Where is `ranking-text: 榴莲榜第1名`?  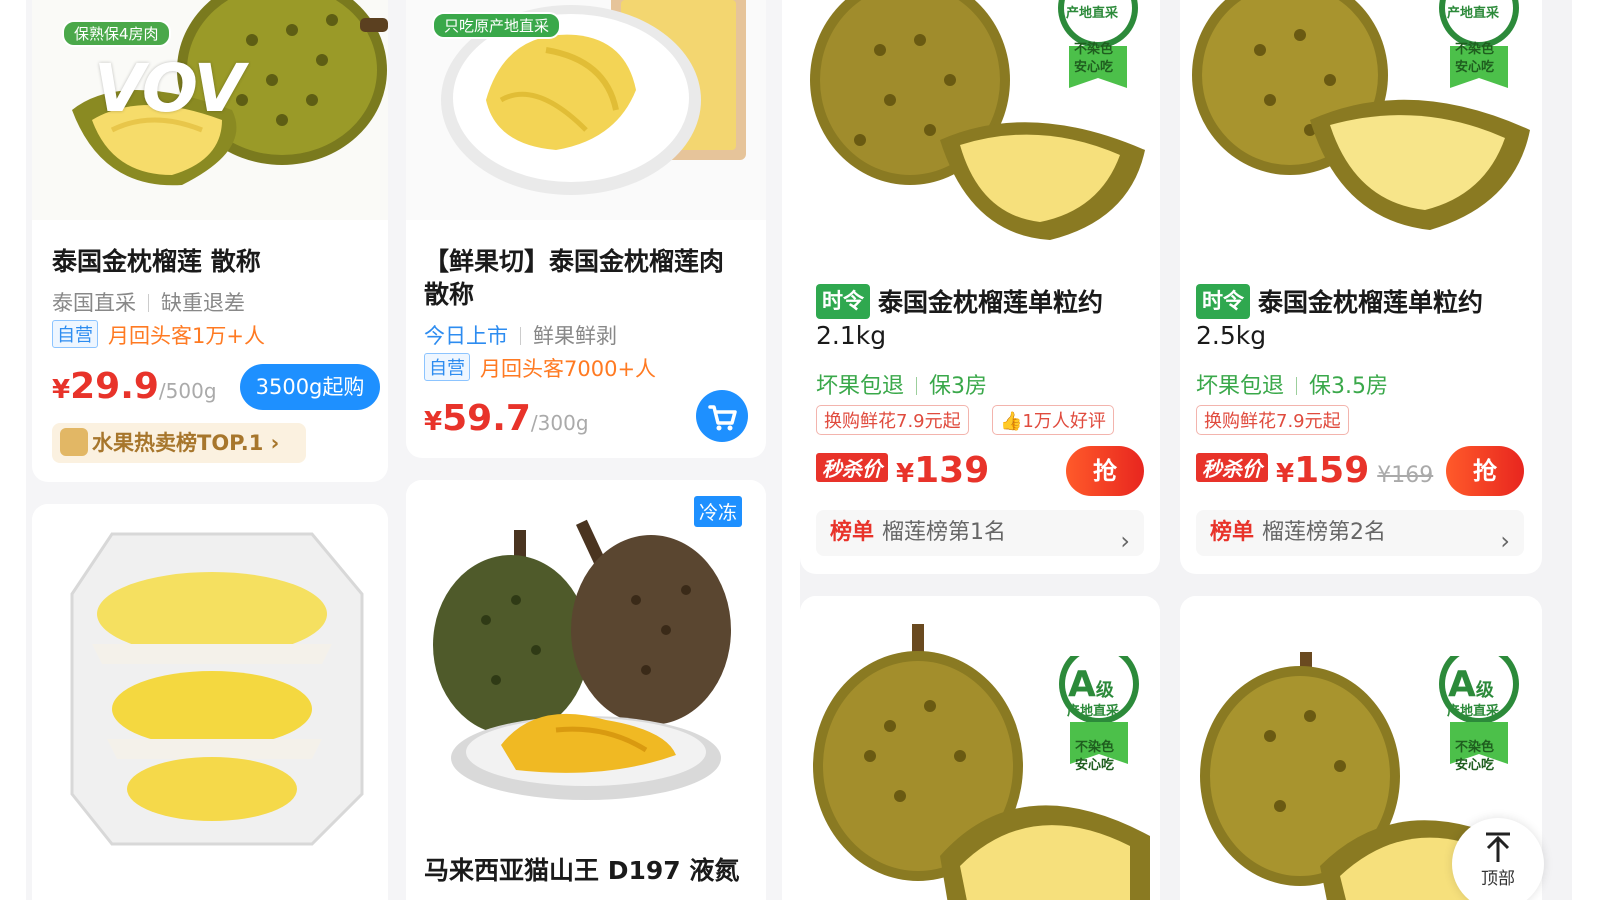 ranking-text: 榴莲榜第1名 is located at coordinates (944, 532).